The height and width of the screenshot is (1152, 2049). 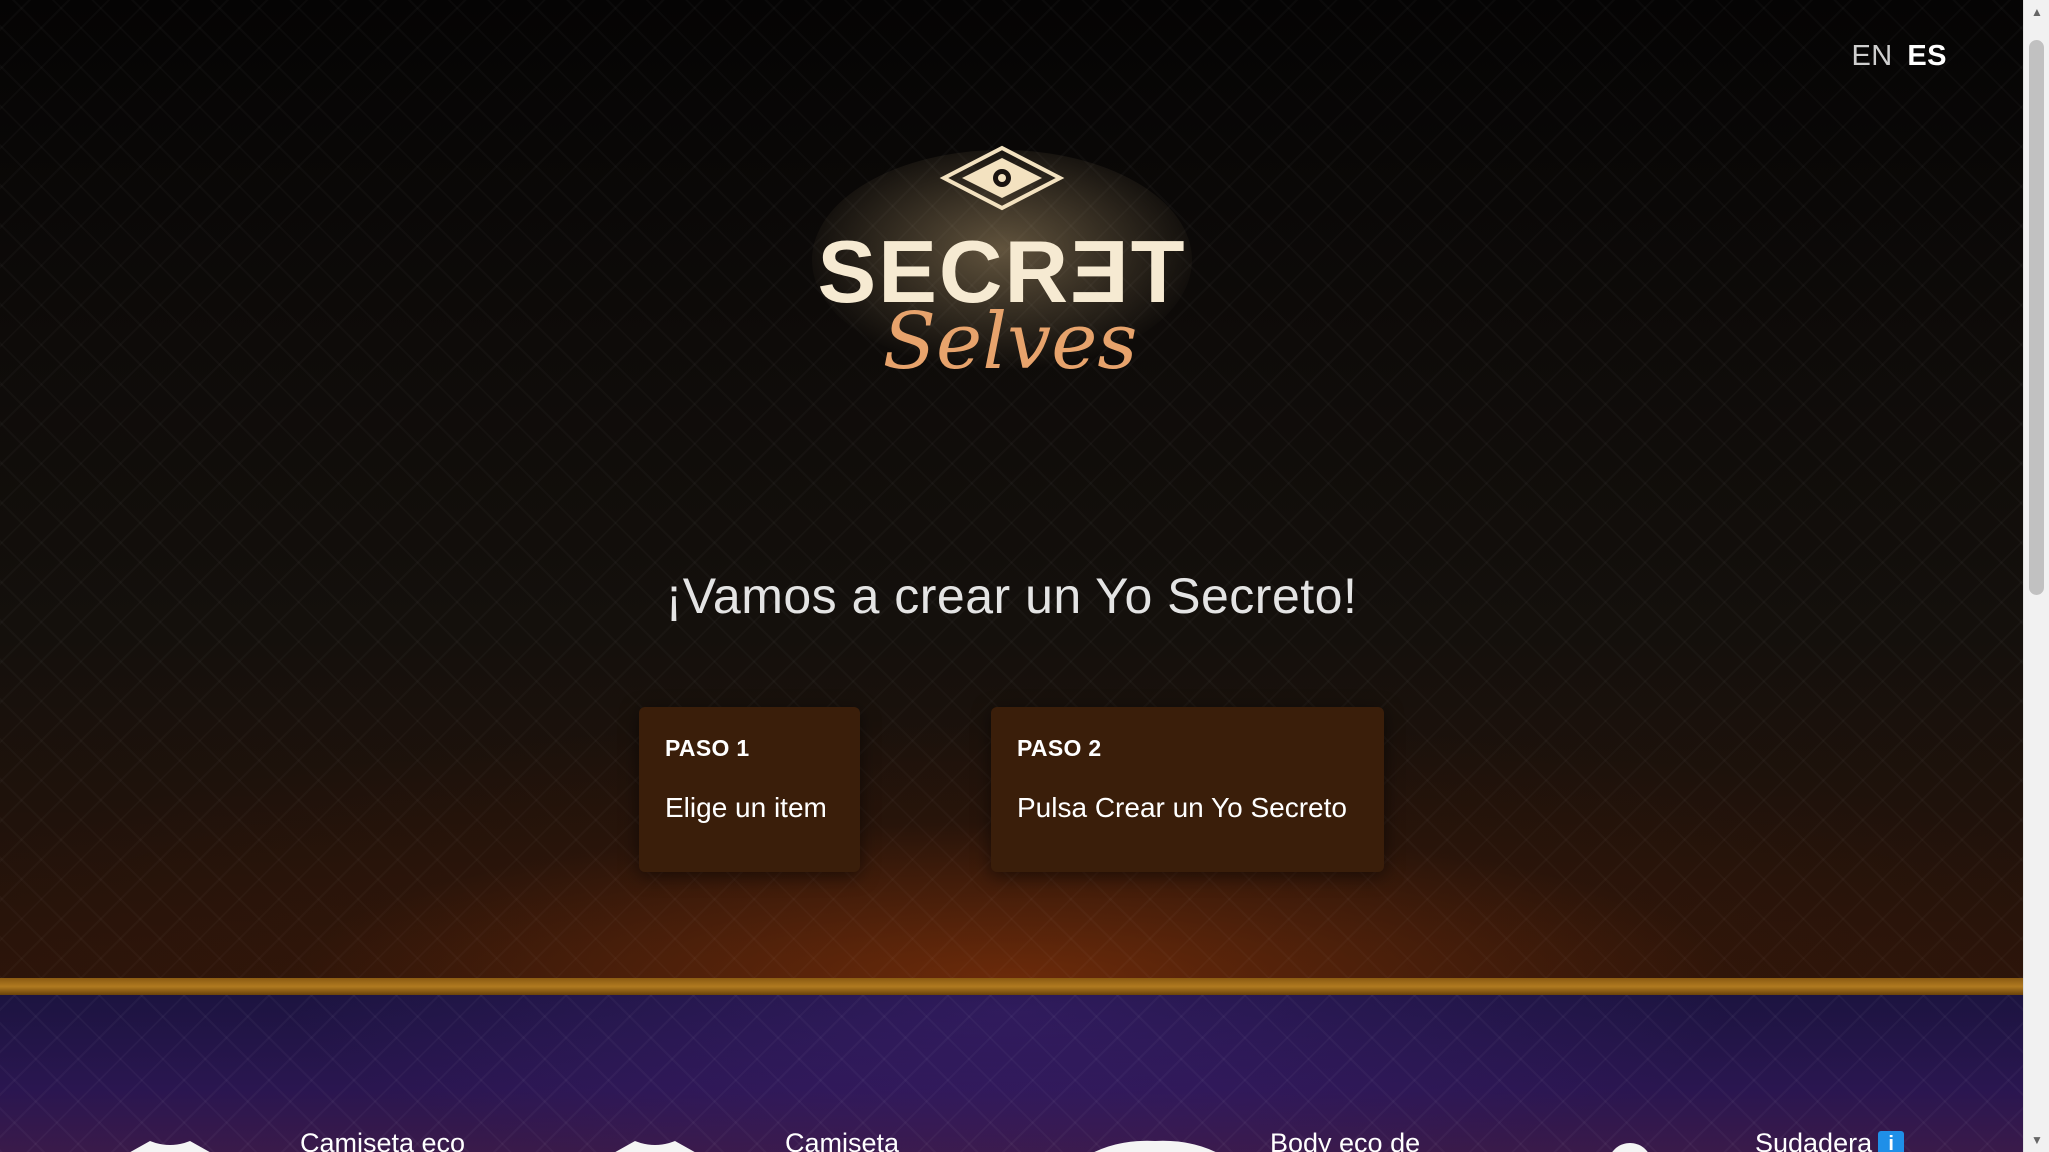 I want to click on logo-word-script: Selves, so click(x=1010, y=342).